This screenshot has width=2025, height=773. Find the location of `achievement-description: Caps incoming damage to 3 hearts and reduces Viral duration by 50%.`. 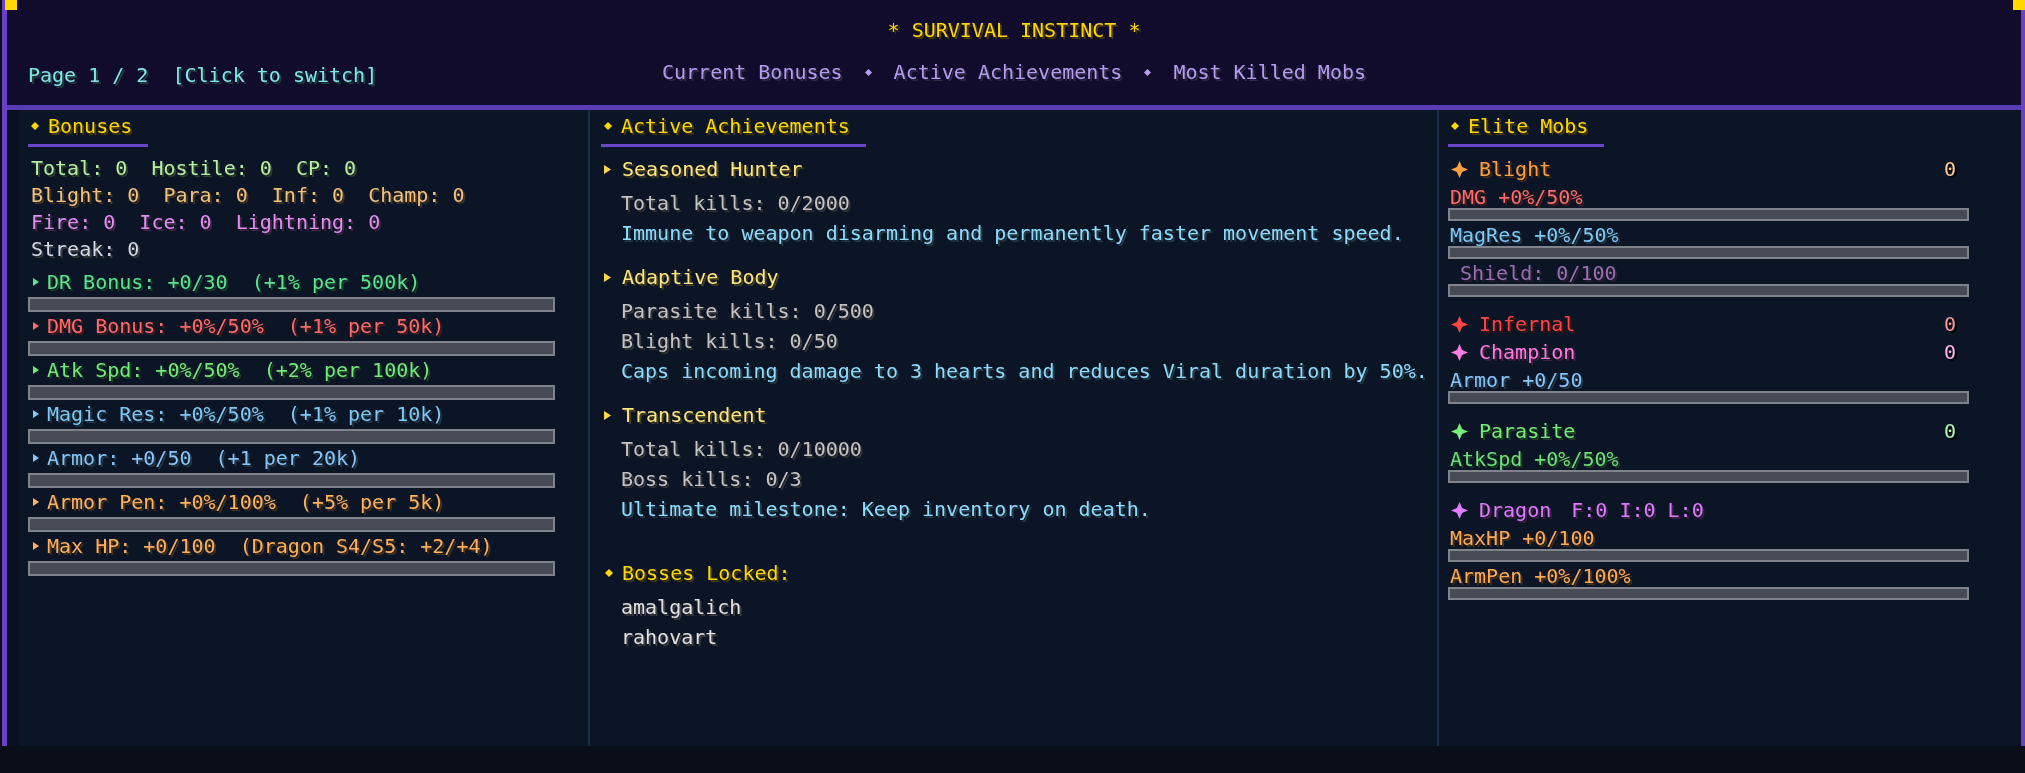

achievement-description: Caps incoming damage to 3 hearts and reduces Viral duration by 50%. is located at coordinates (1024, 371).